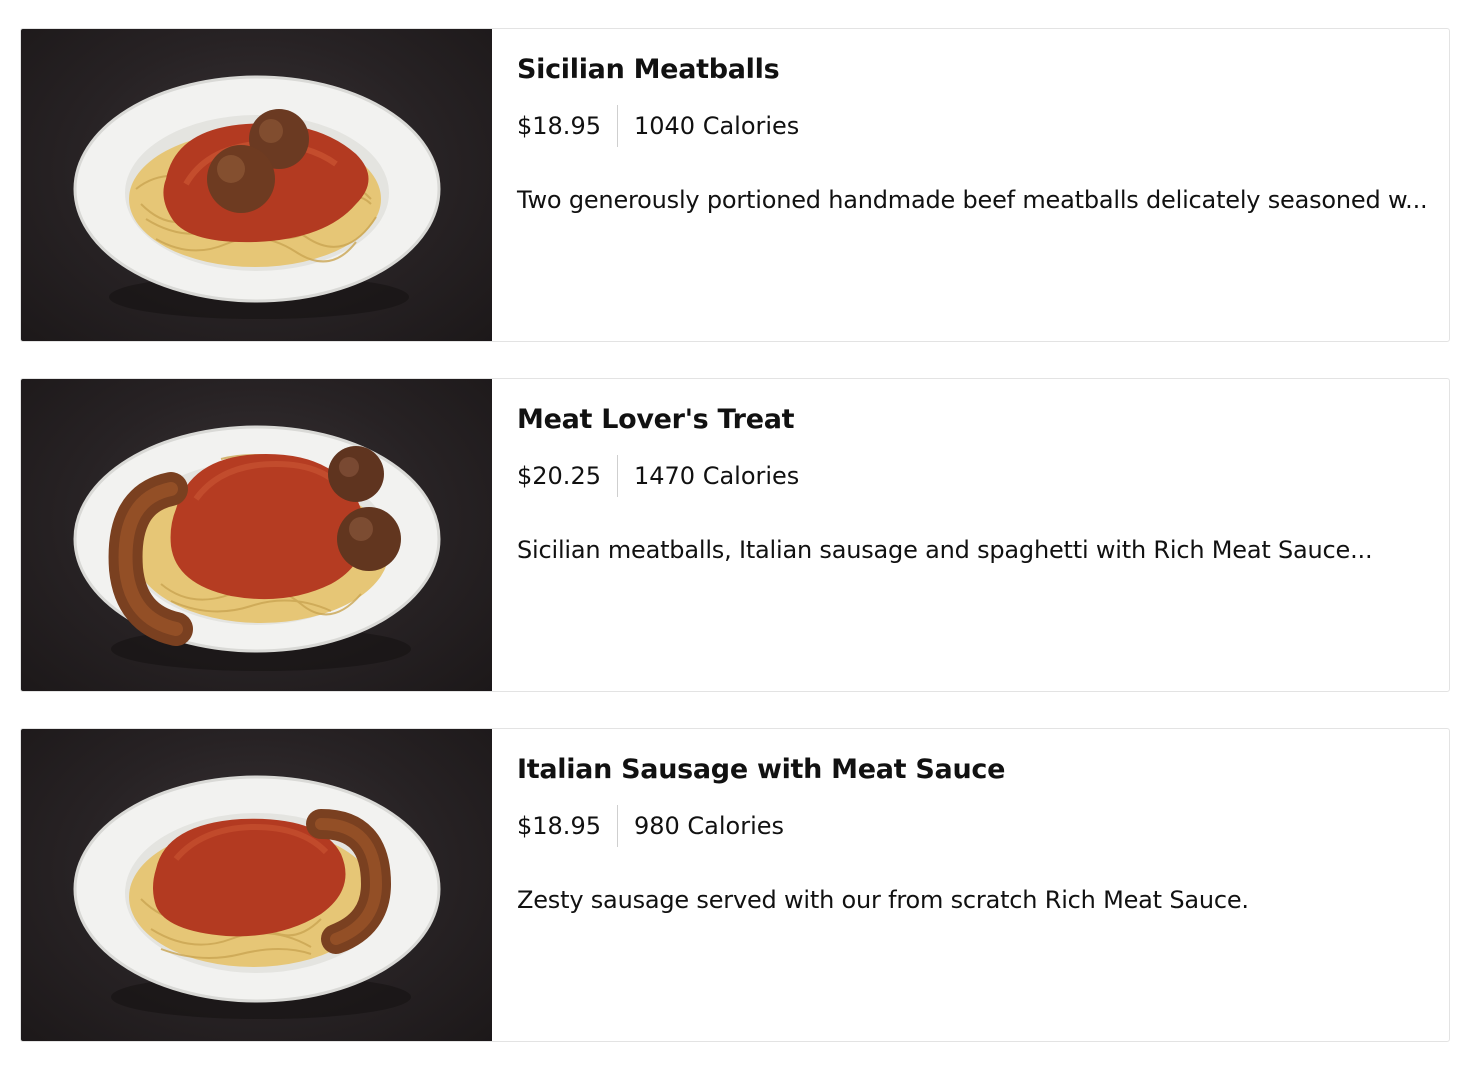  Describe the element at coordinates (716, 476) in the screenshot. I see `menu-item-calories: 1470 Calories` at that location.